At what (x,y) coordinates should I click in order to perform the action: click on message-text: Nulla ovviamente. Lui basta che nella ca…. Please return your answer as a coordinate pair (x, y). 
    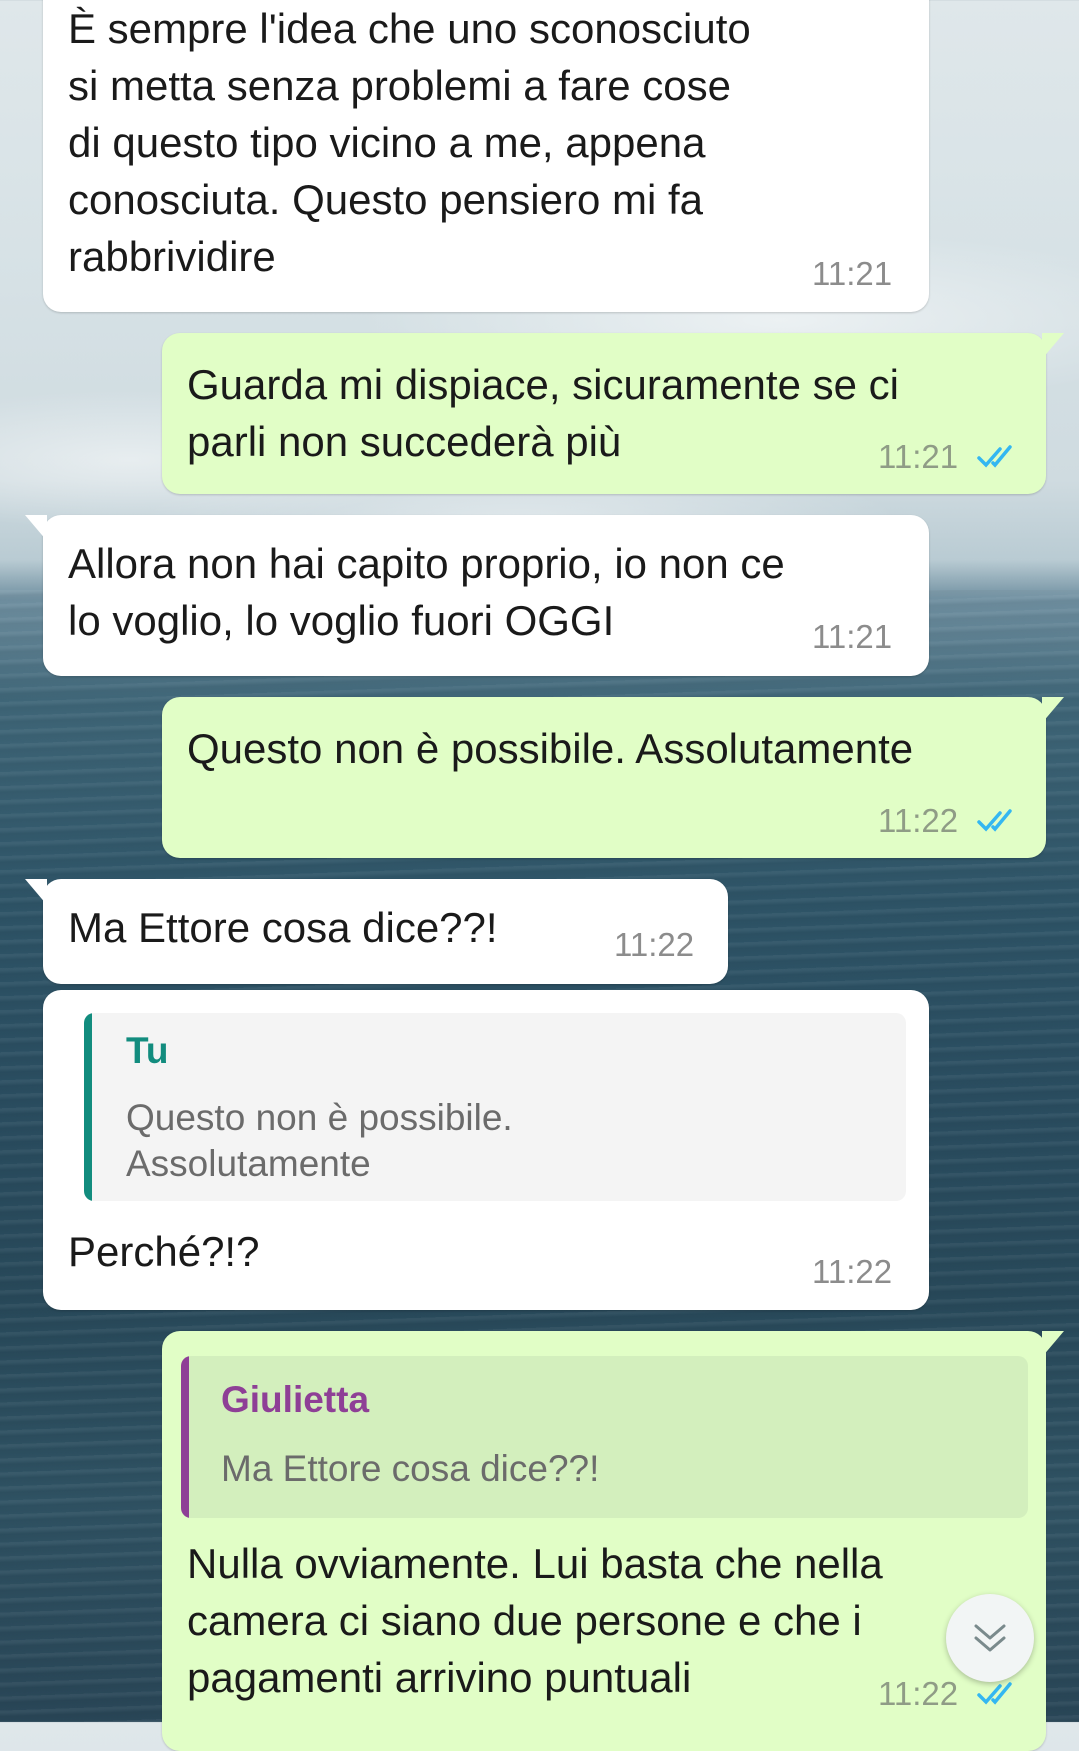
    Looking at the image, I should click on (535, 1620).